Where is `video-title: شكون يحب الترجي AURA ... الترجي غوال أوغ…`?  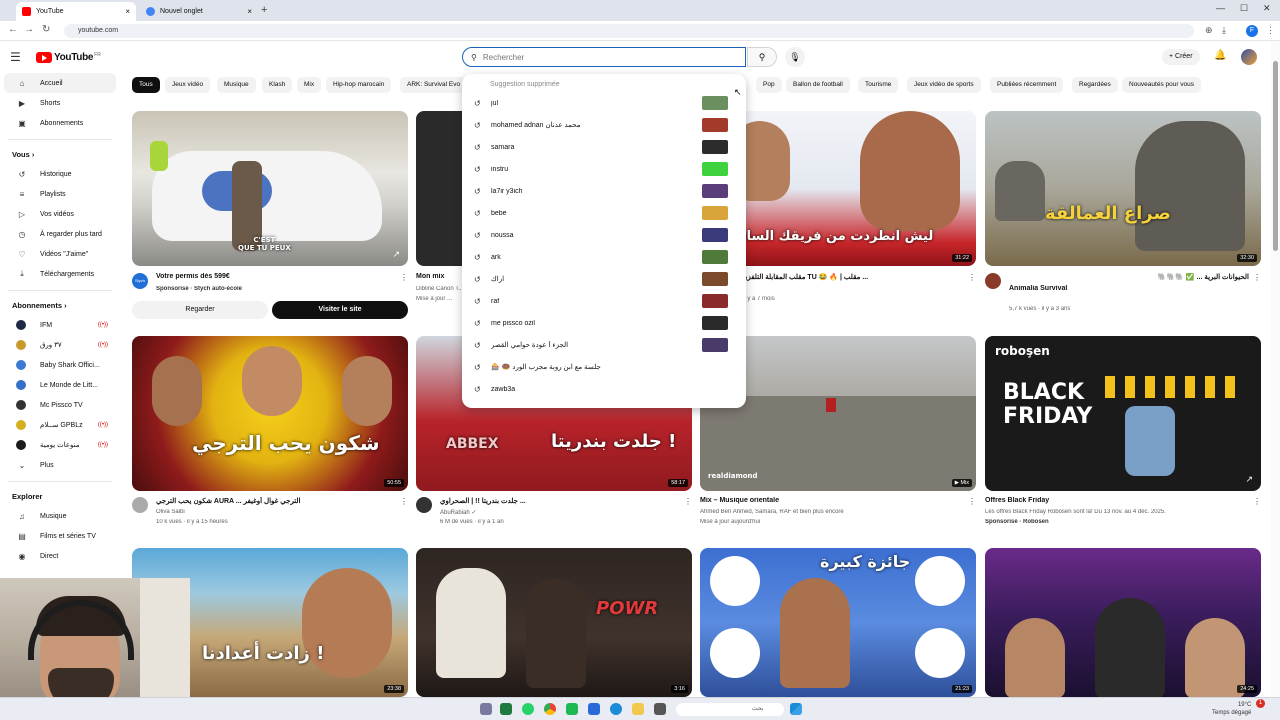 video-title: شكون يحب الترجي AURA ... الترجي غوال أوغ… is located at coordinates (276, 501).